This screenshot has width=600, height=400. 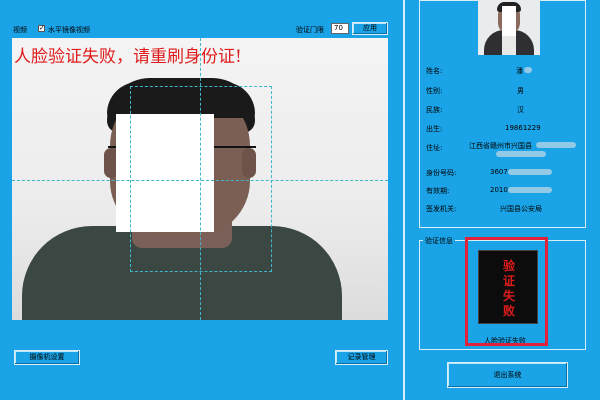 I want to click on validity-redaction, so click(x=530, y=190).